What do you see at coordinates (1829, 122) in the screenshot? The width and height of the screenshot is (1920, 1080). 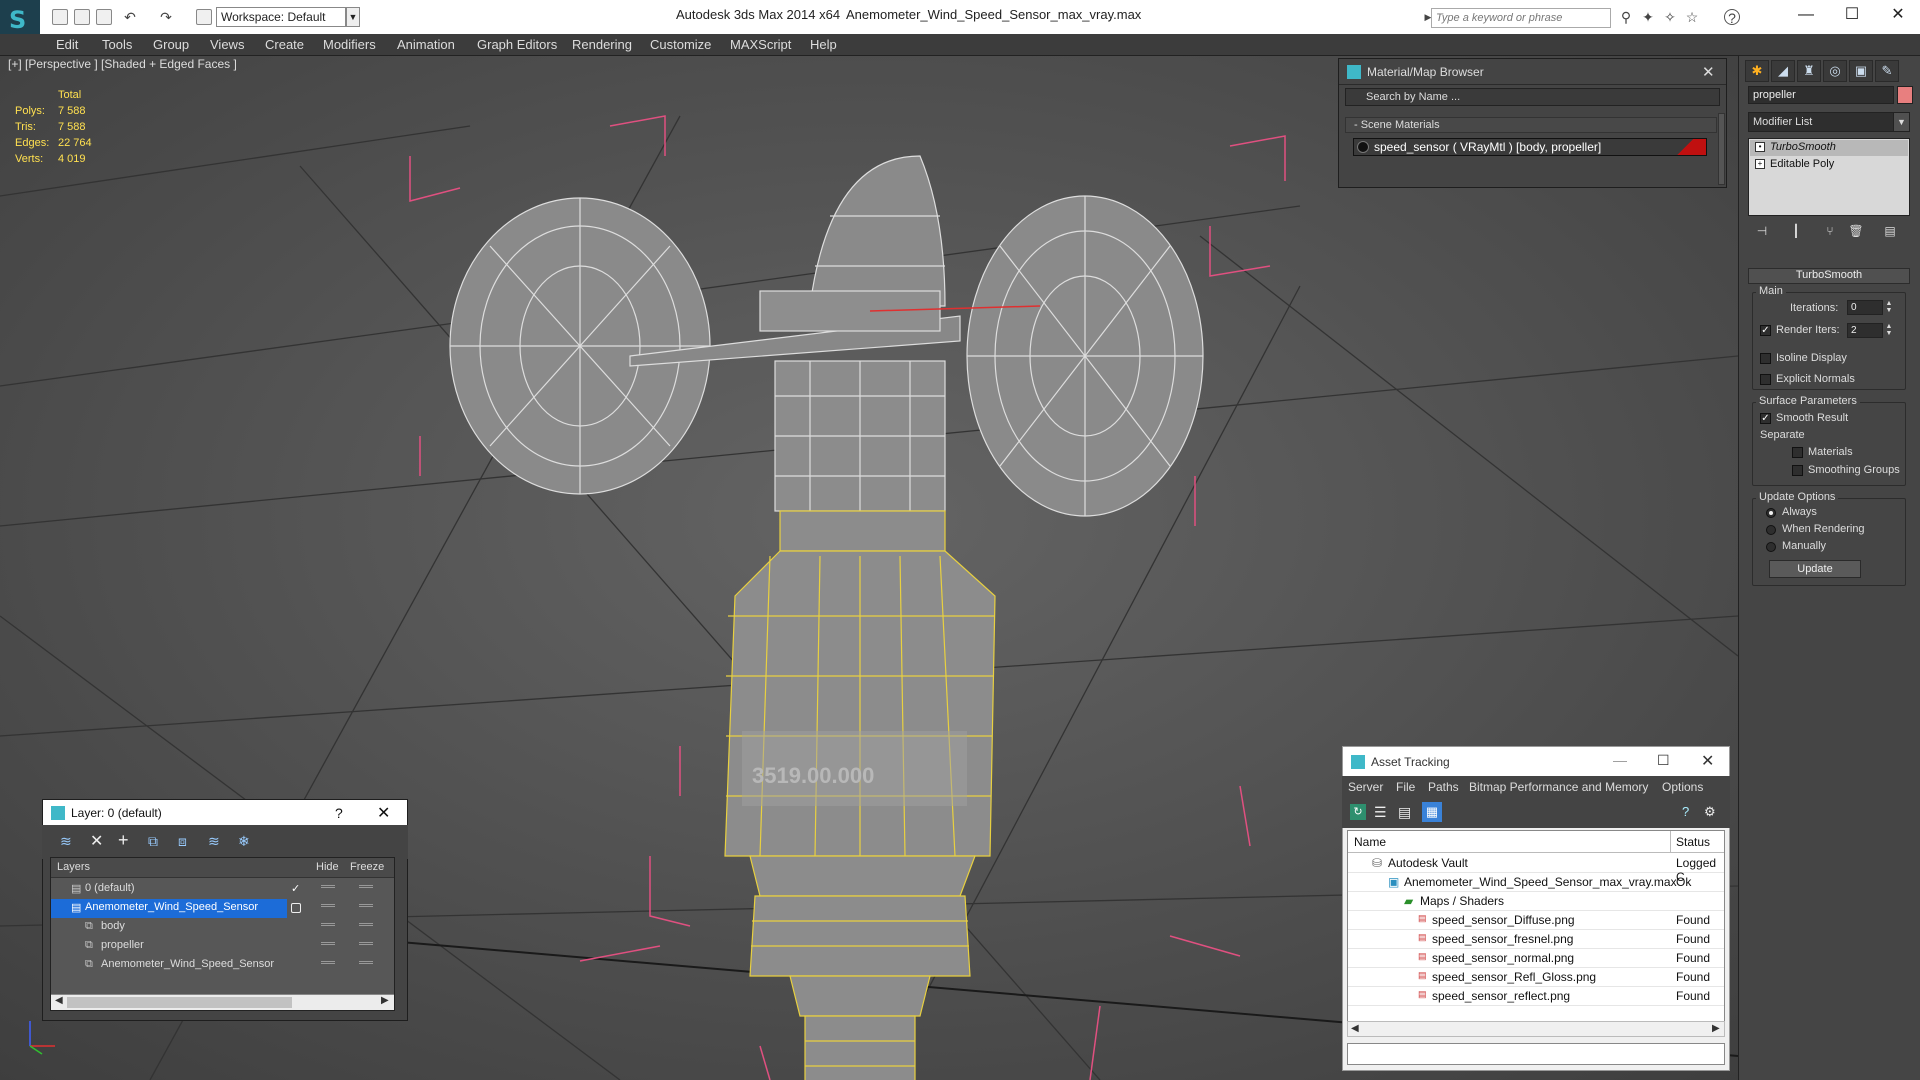 I see `modifier-list-dropdown: Modifier List` at bounding box center [1829, 122].